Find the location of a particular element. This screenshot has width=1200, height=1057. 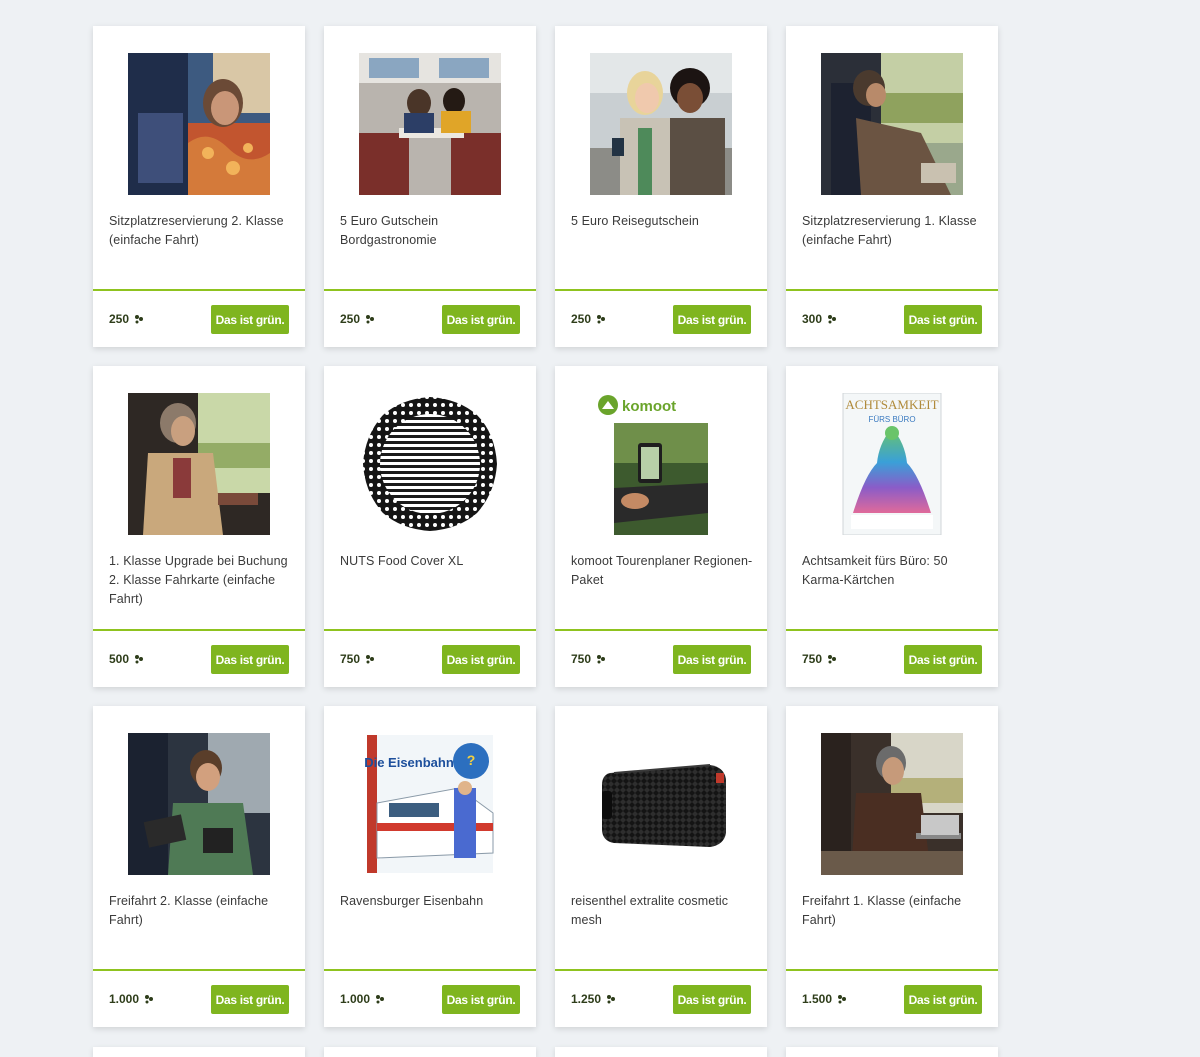

next-row-peek is located at coordinates (545, 1052).